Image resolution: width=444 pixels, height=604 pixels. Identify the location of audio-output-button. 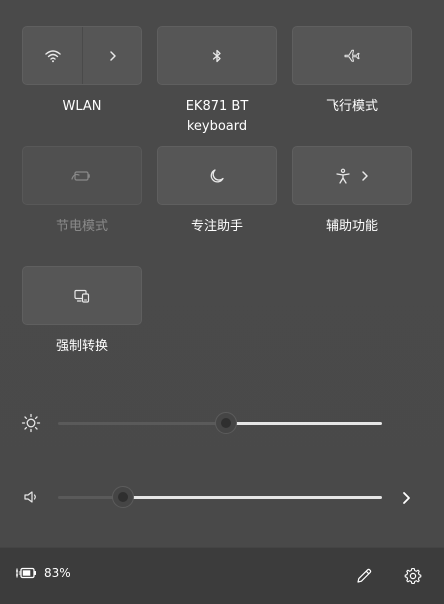
(406, 498).